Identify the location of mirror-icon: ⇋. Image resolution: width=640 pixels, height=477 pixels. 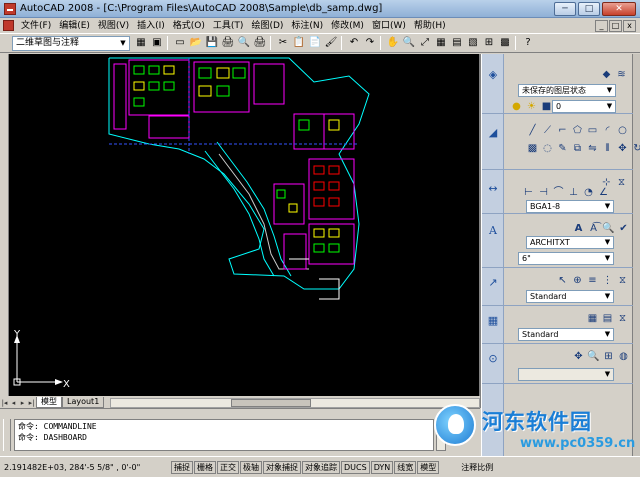
(592, 148).